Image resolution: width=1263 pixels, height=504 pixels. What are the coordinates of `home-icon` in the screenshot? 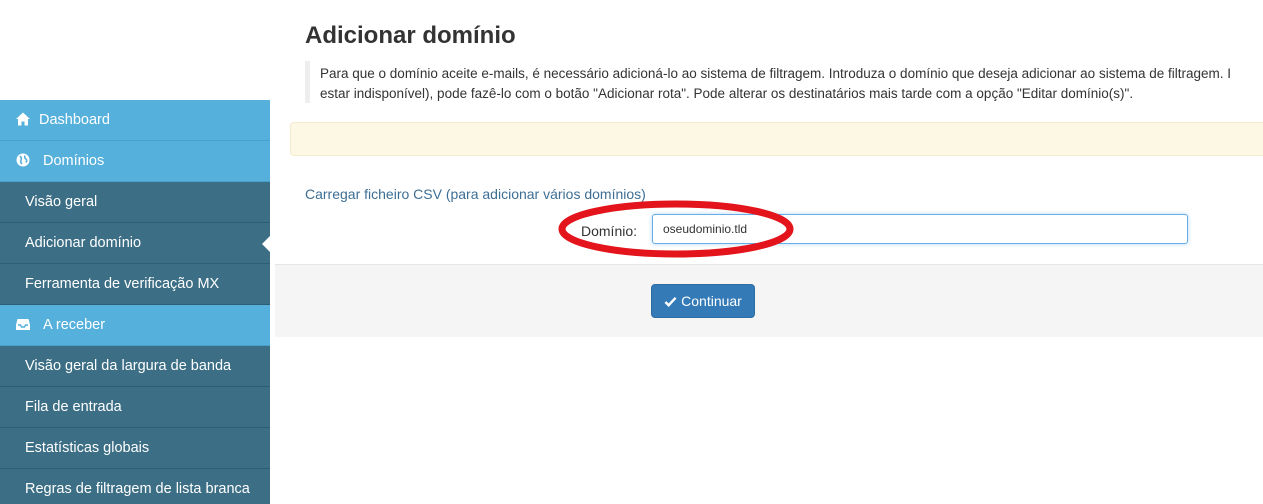 It's located at (23, 119).